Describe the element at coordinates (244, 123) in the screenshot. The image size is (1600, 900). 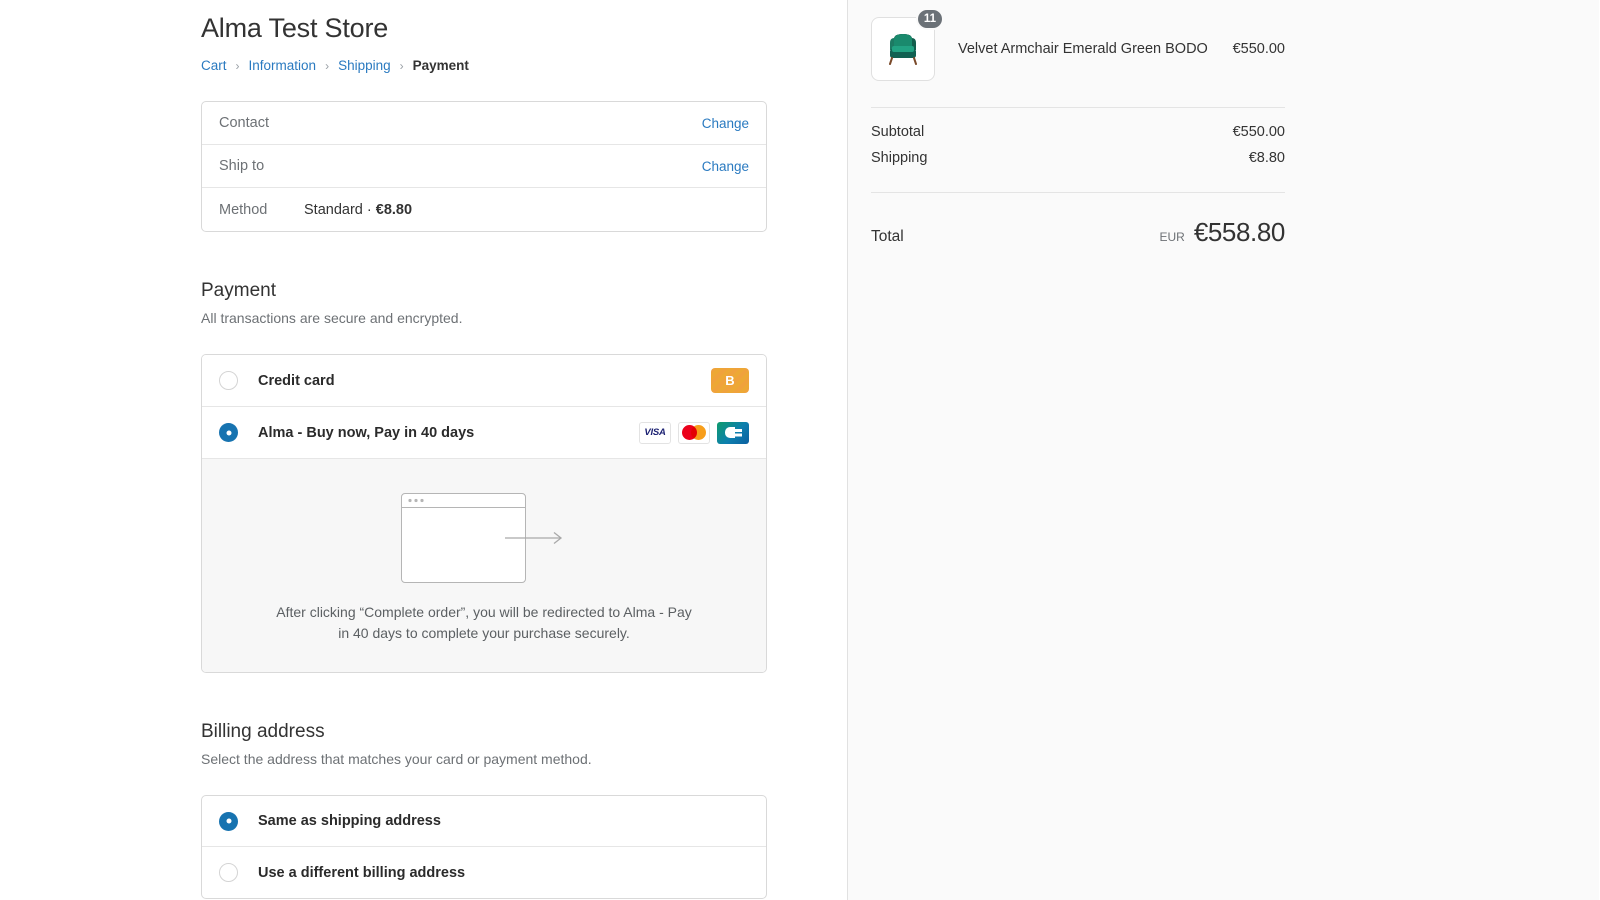
I see `review-label-contact: Contact` at that location.